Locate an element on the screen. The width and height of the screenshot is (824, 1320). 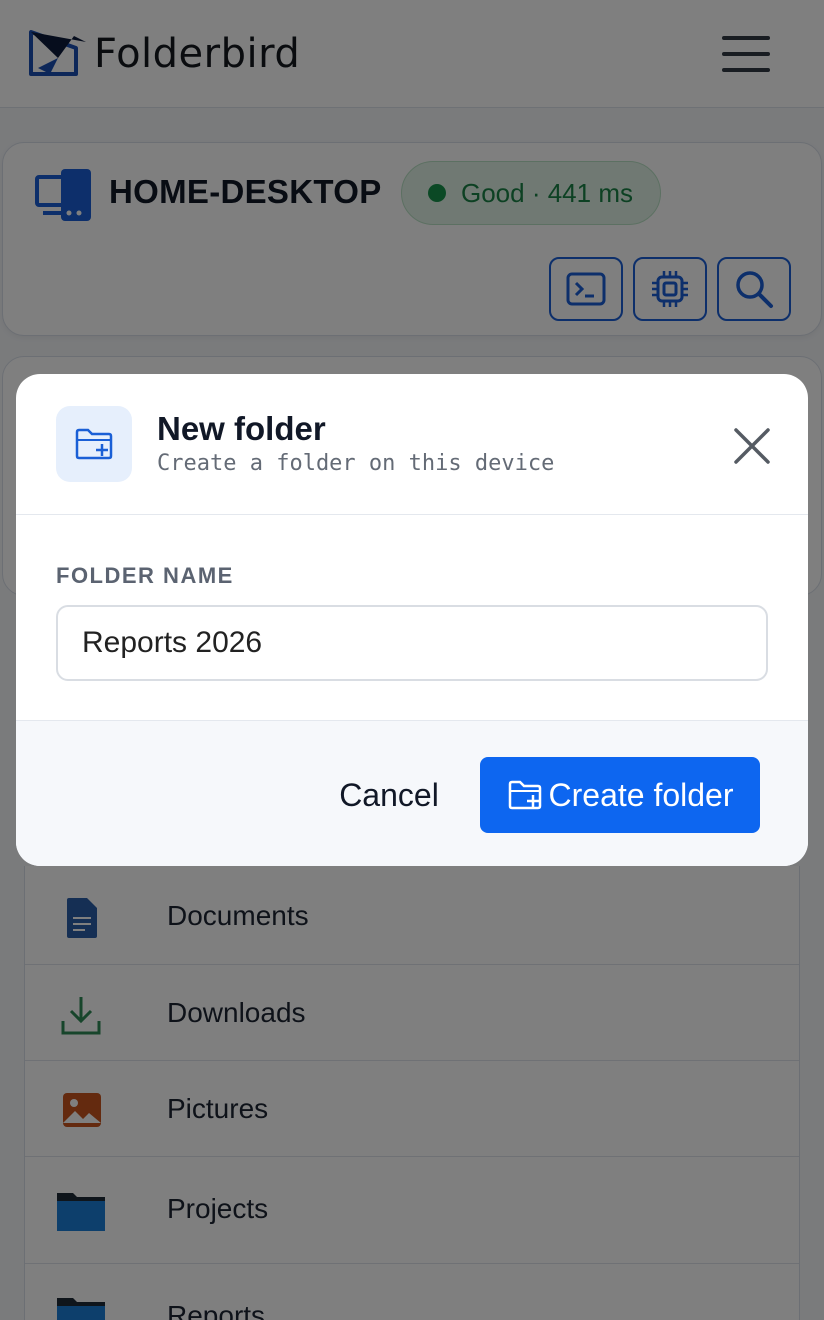
dialog-icon-container is located at coordinates (94, 444).